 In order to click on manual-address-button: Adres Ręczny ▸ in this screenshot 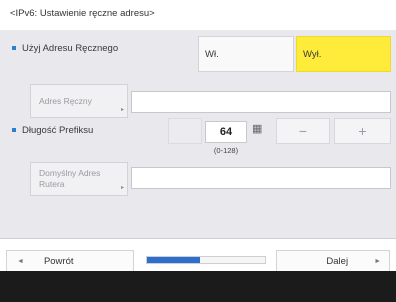, I will do `click(79, 101)`.